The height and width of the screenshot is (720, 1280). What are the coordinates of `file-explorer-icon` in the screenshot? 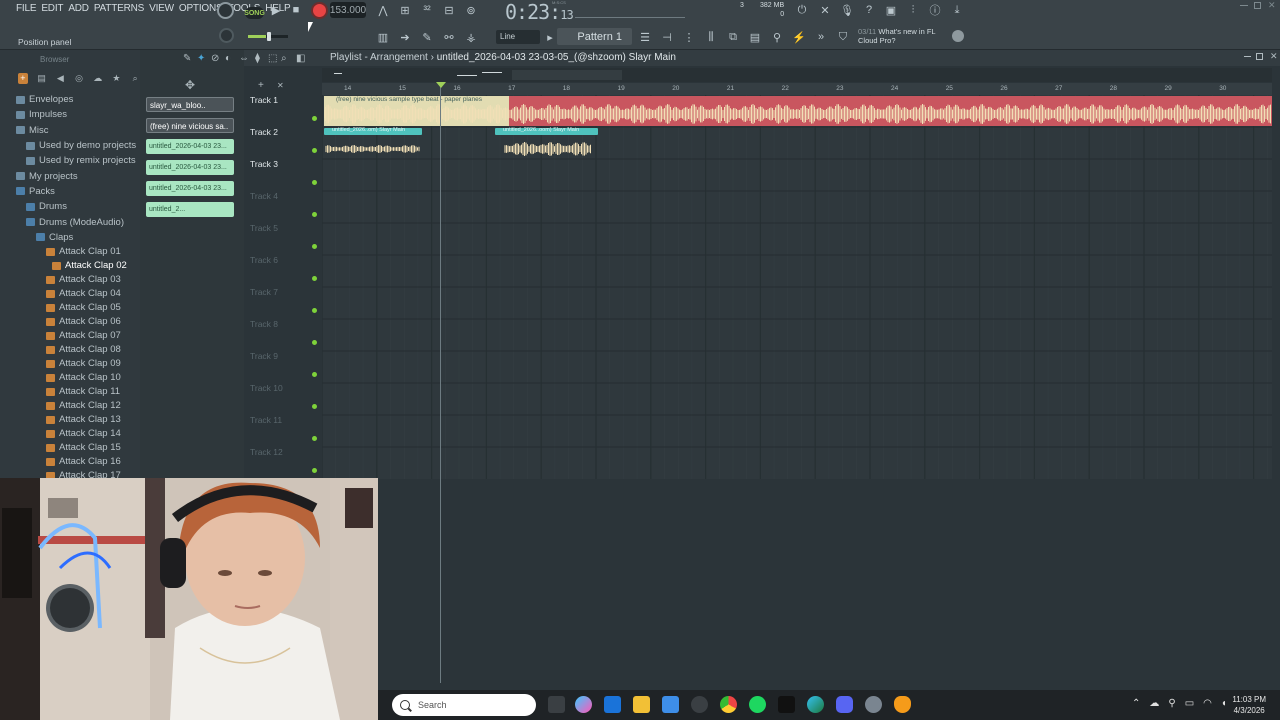 It's located at (641, 704).